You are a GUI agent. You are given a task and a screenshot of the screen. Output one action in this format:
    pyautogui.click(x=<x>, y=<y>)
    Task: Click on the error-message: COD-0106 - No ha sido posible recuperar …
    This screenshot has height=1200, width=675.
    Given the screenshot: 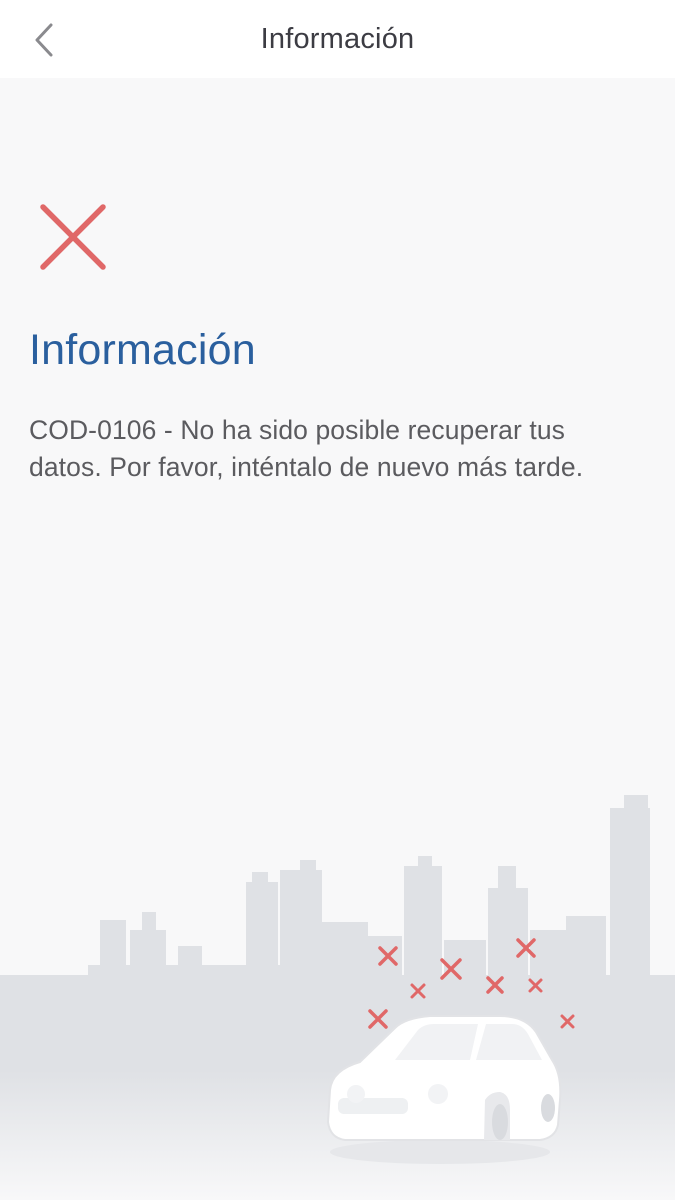 What is the action you would take?
    pyautogui.click(x=306, y=448)
    